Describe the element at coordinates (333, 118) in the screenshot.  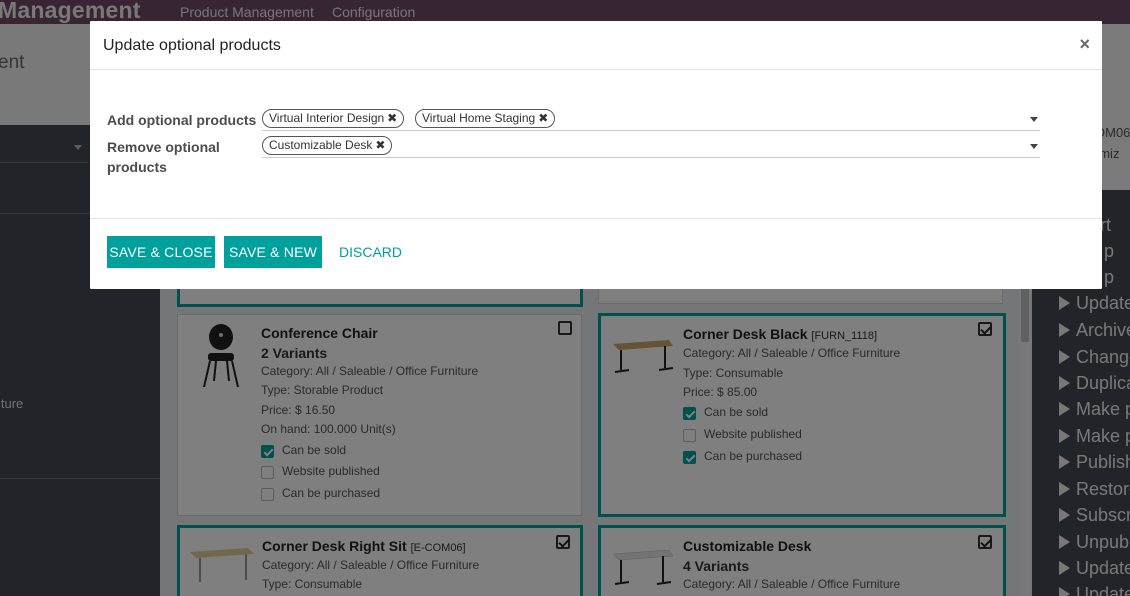
I see `tag-virtual-interior-design: Virtual Interior Design ✖` at that location.